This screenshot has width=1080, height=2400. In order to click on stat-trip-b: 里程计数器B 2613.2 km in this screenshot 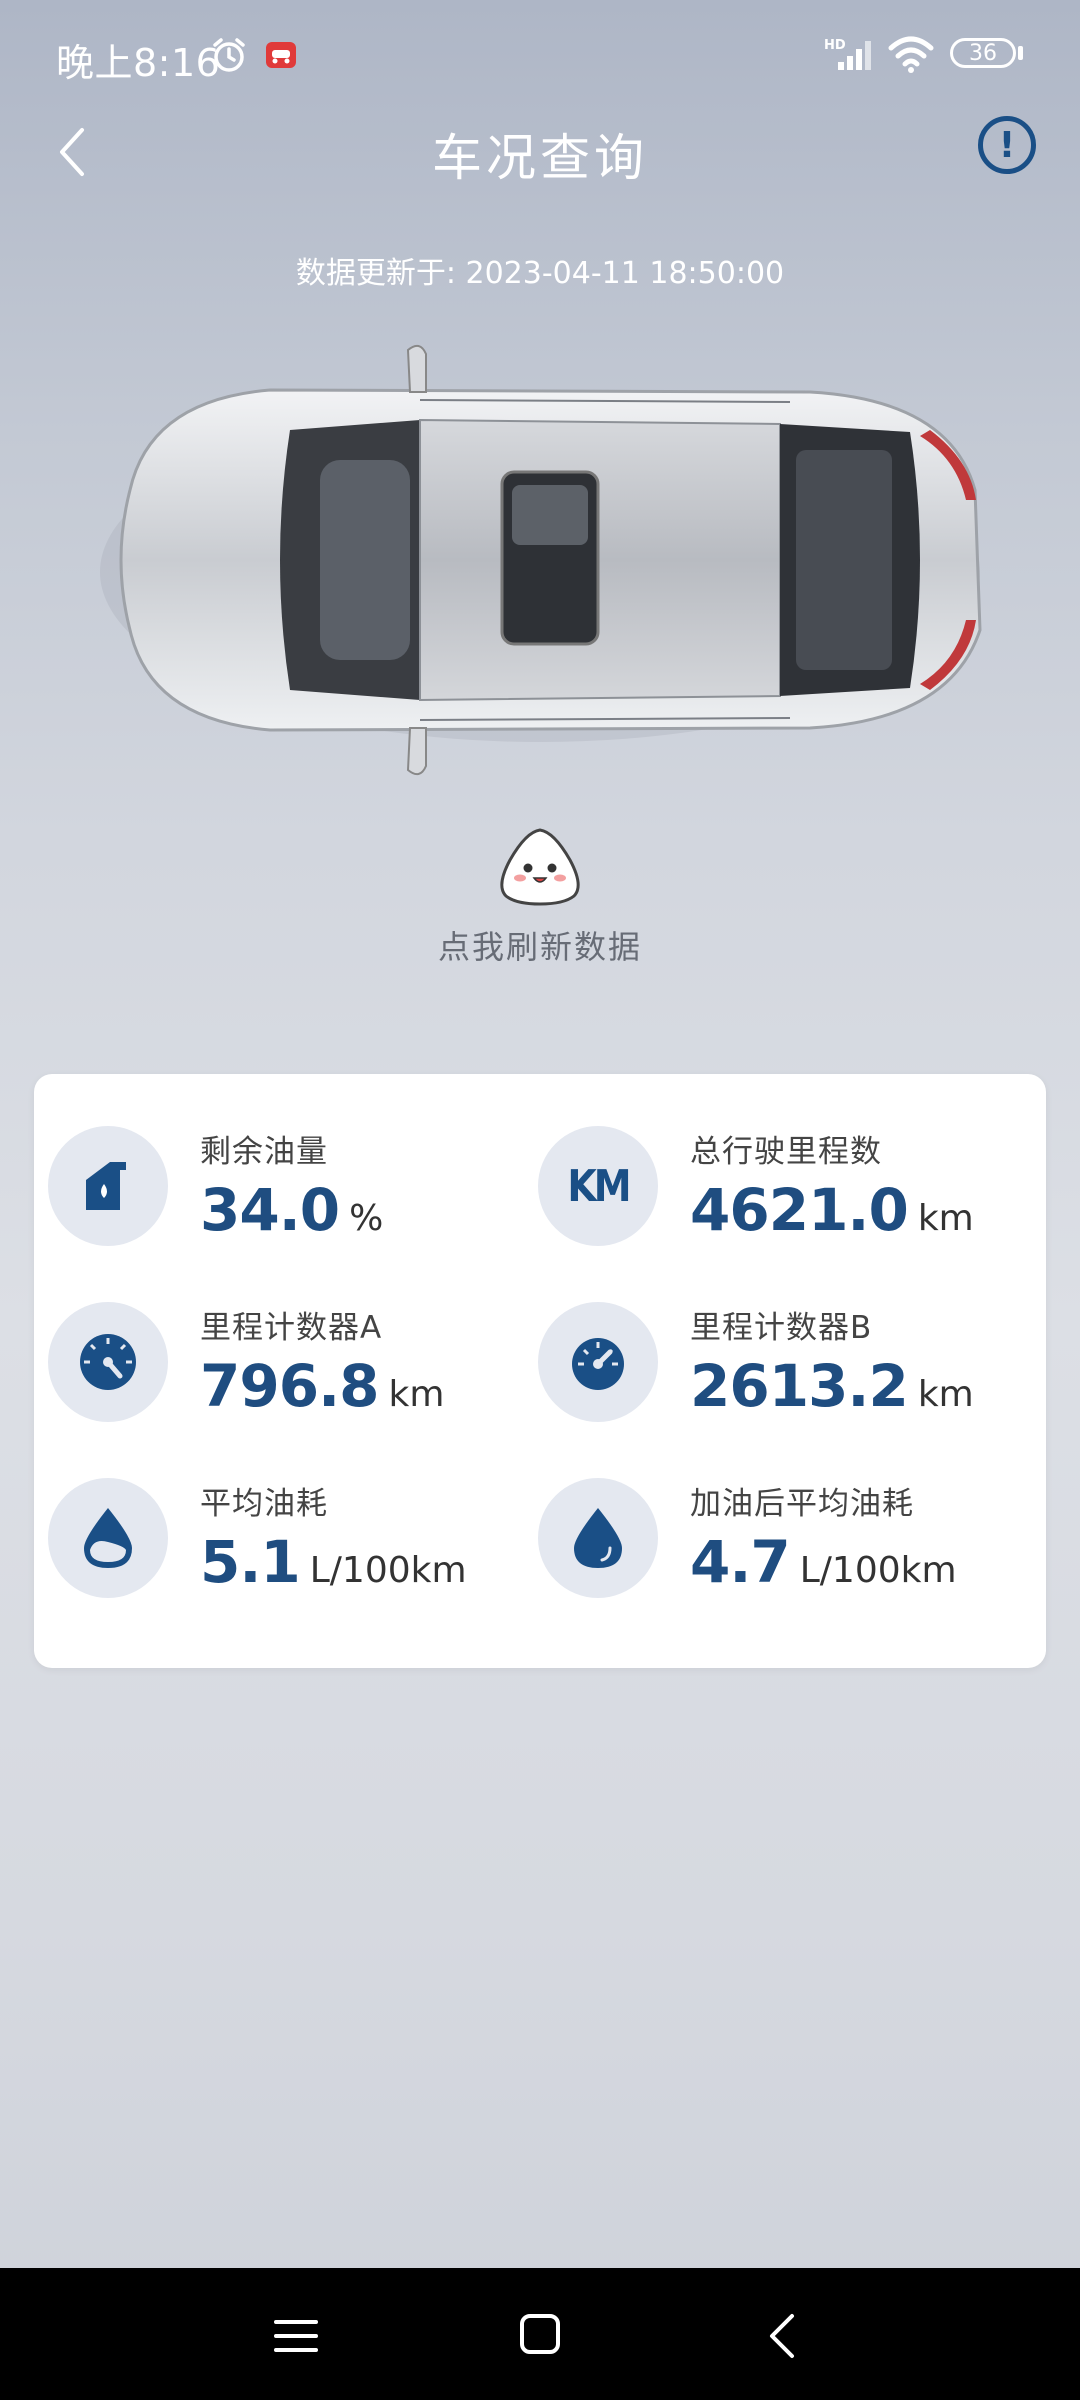, I will do `click(769, 1336)`.